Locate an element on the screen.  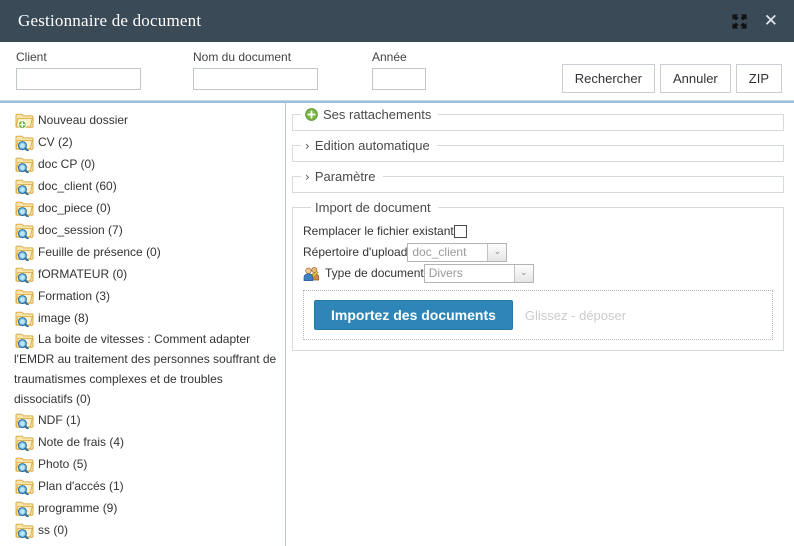
replace-file-checkbox is located at coordinates (460, 231).